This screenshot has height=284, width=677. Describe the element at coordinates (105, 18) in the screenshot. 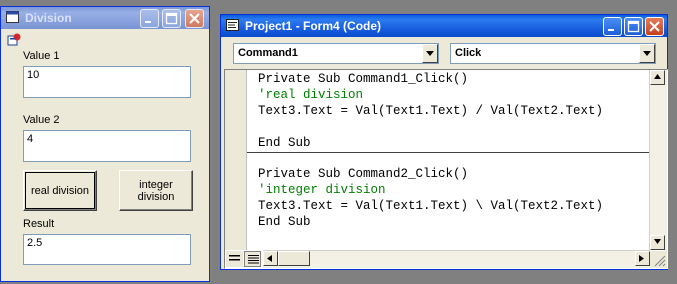

I see `division-titlebar: Division` at that location.